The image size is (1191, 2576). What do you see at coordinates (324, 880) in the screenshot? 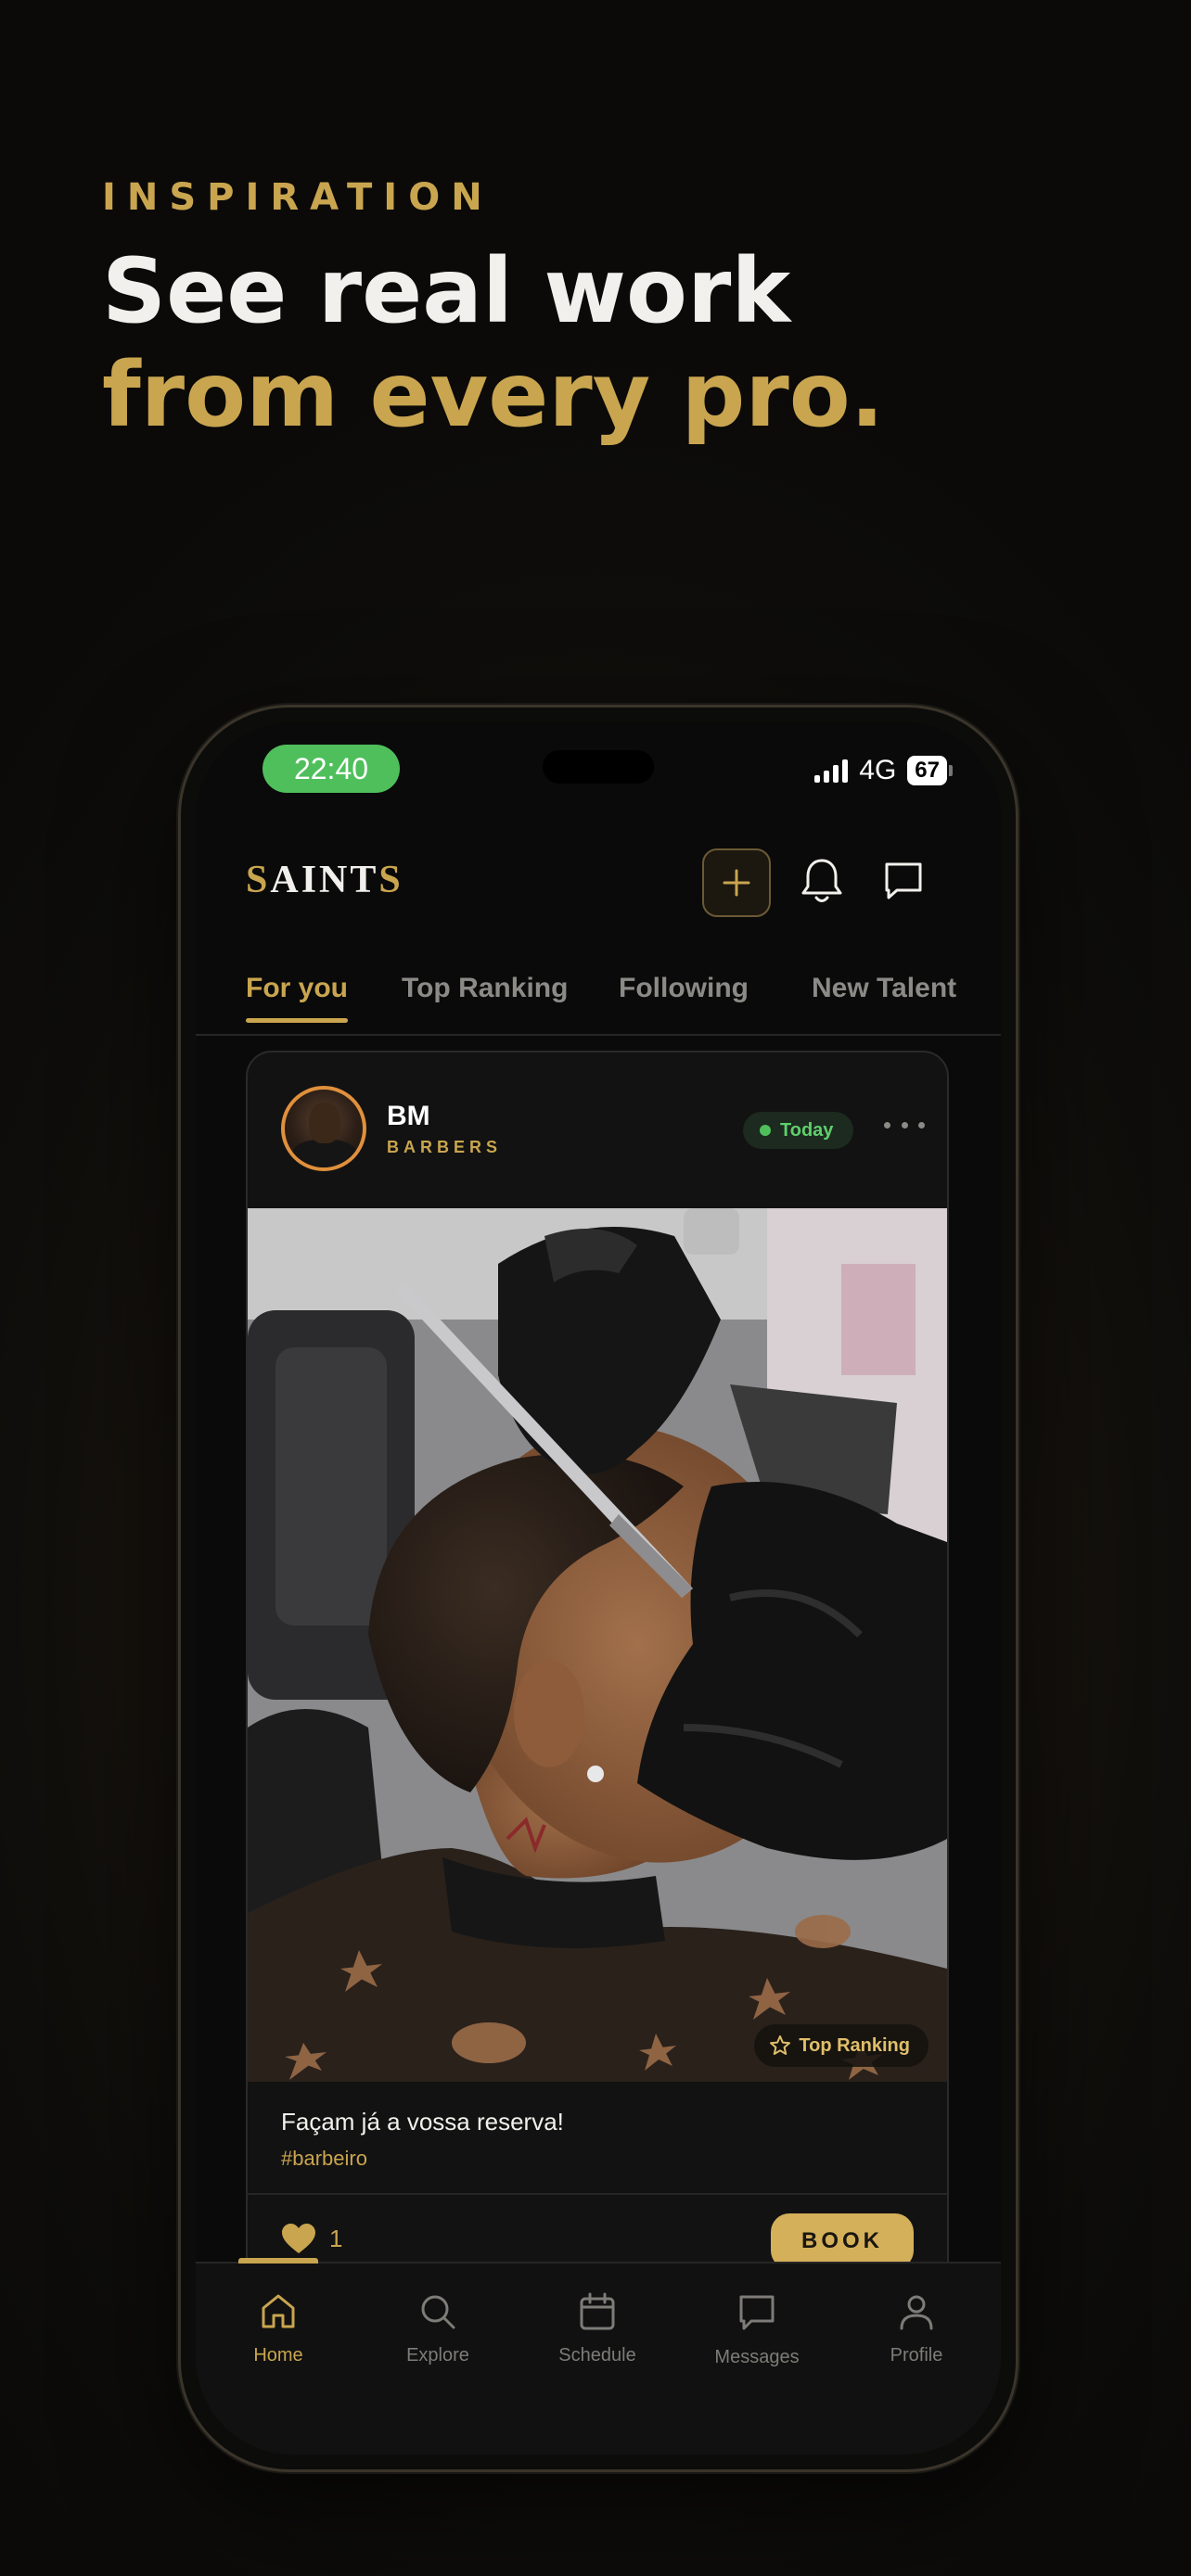
I see `app-logo: SAINTS` at bounding box center [324, 880].